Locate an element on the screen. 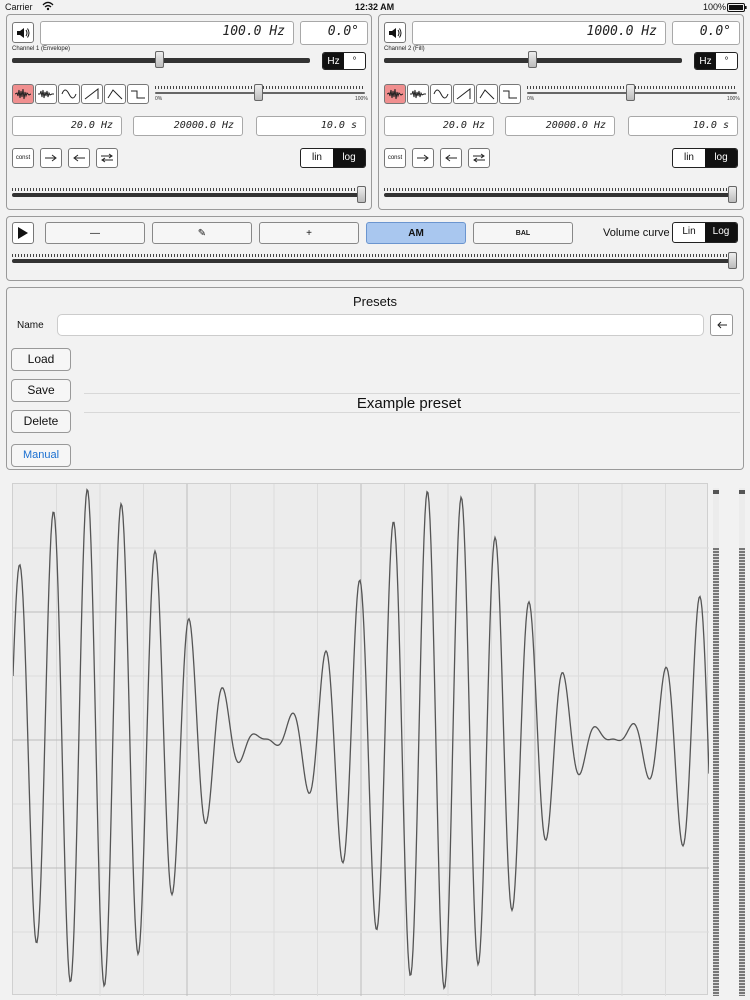 The image size is (750, 1000). channel-1-label: Channel 1 (Envelope) is located at coordinates (41, 49).